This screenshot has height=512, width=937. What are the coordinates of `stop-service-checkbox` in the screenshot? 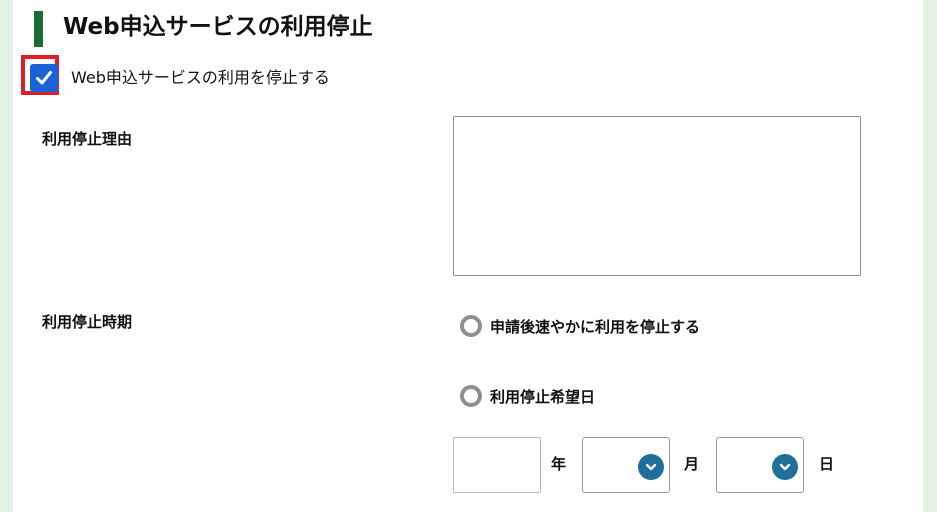 It's located at (44, 78).